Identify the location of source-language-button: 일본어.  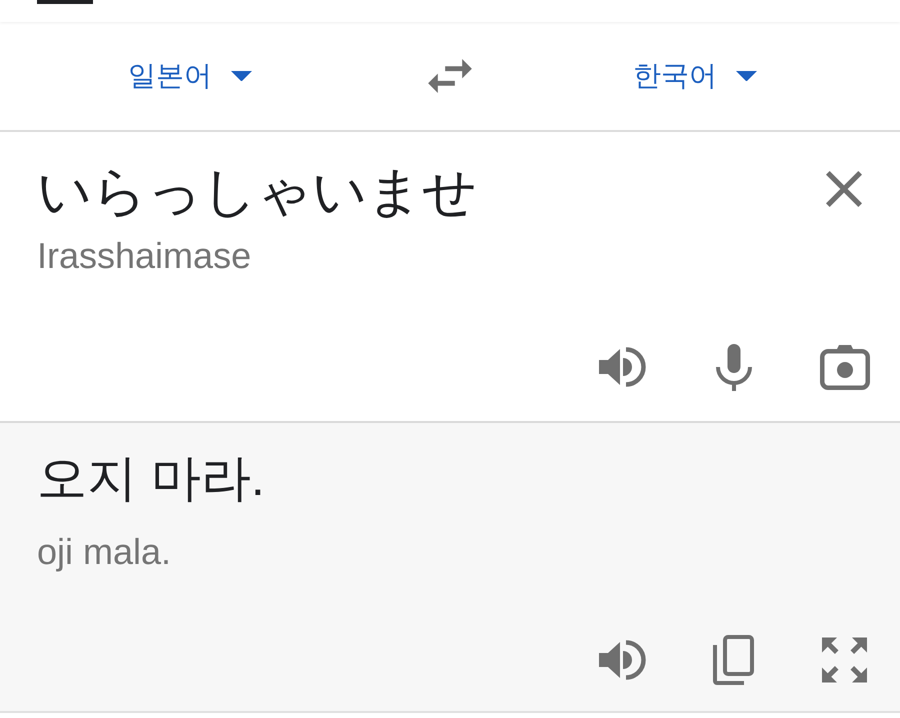
(190, 76).